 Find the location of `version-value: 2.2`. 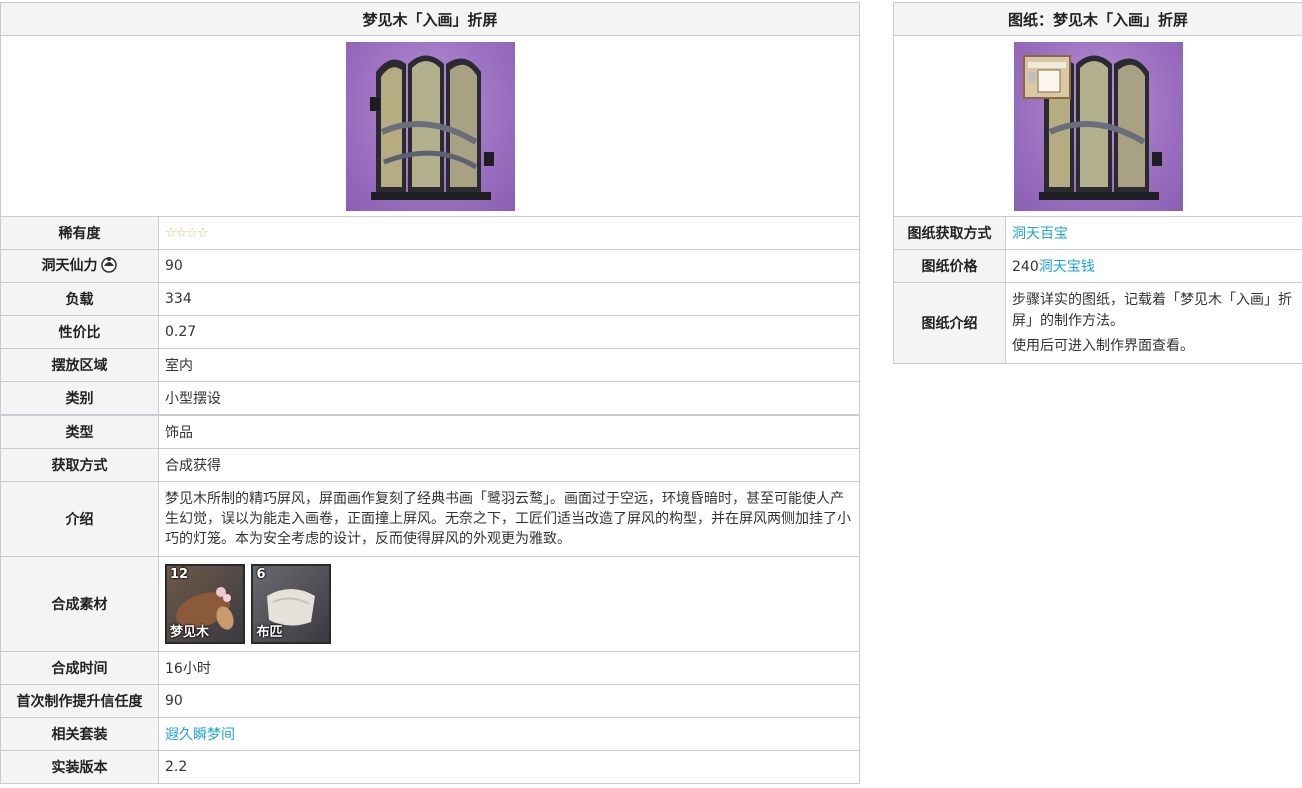

version-value: 2.2 is located at coordinates (509, 767).